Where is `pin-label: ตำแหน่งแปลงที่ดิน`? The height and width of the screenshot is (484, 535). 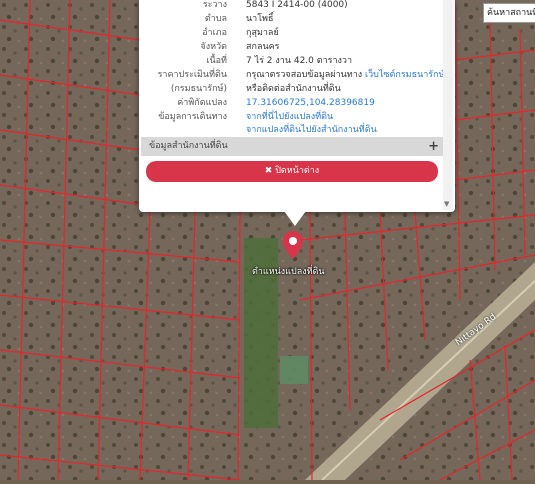
pin-label: ตำแหน่งแปลงที่ดิน is located at coordinates (288, 272).